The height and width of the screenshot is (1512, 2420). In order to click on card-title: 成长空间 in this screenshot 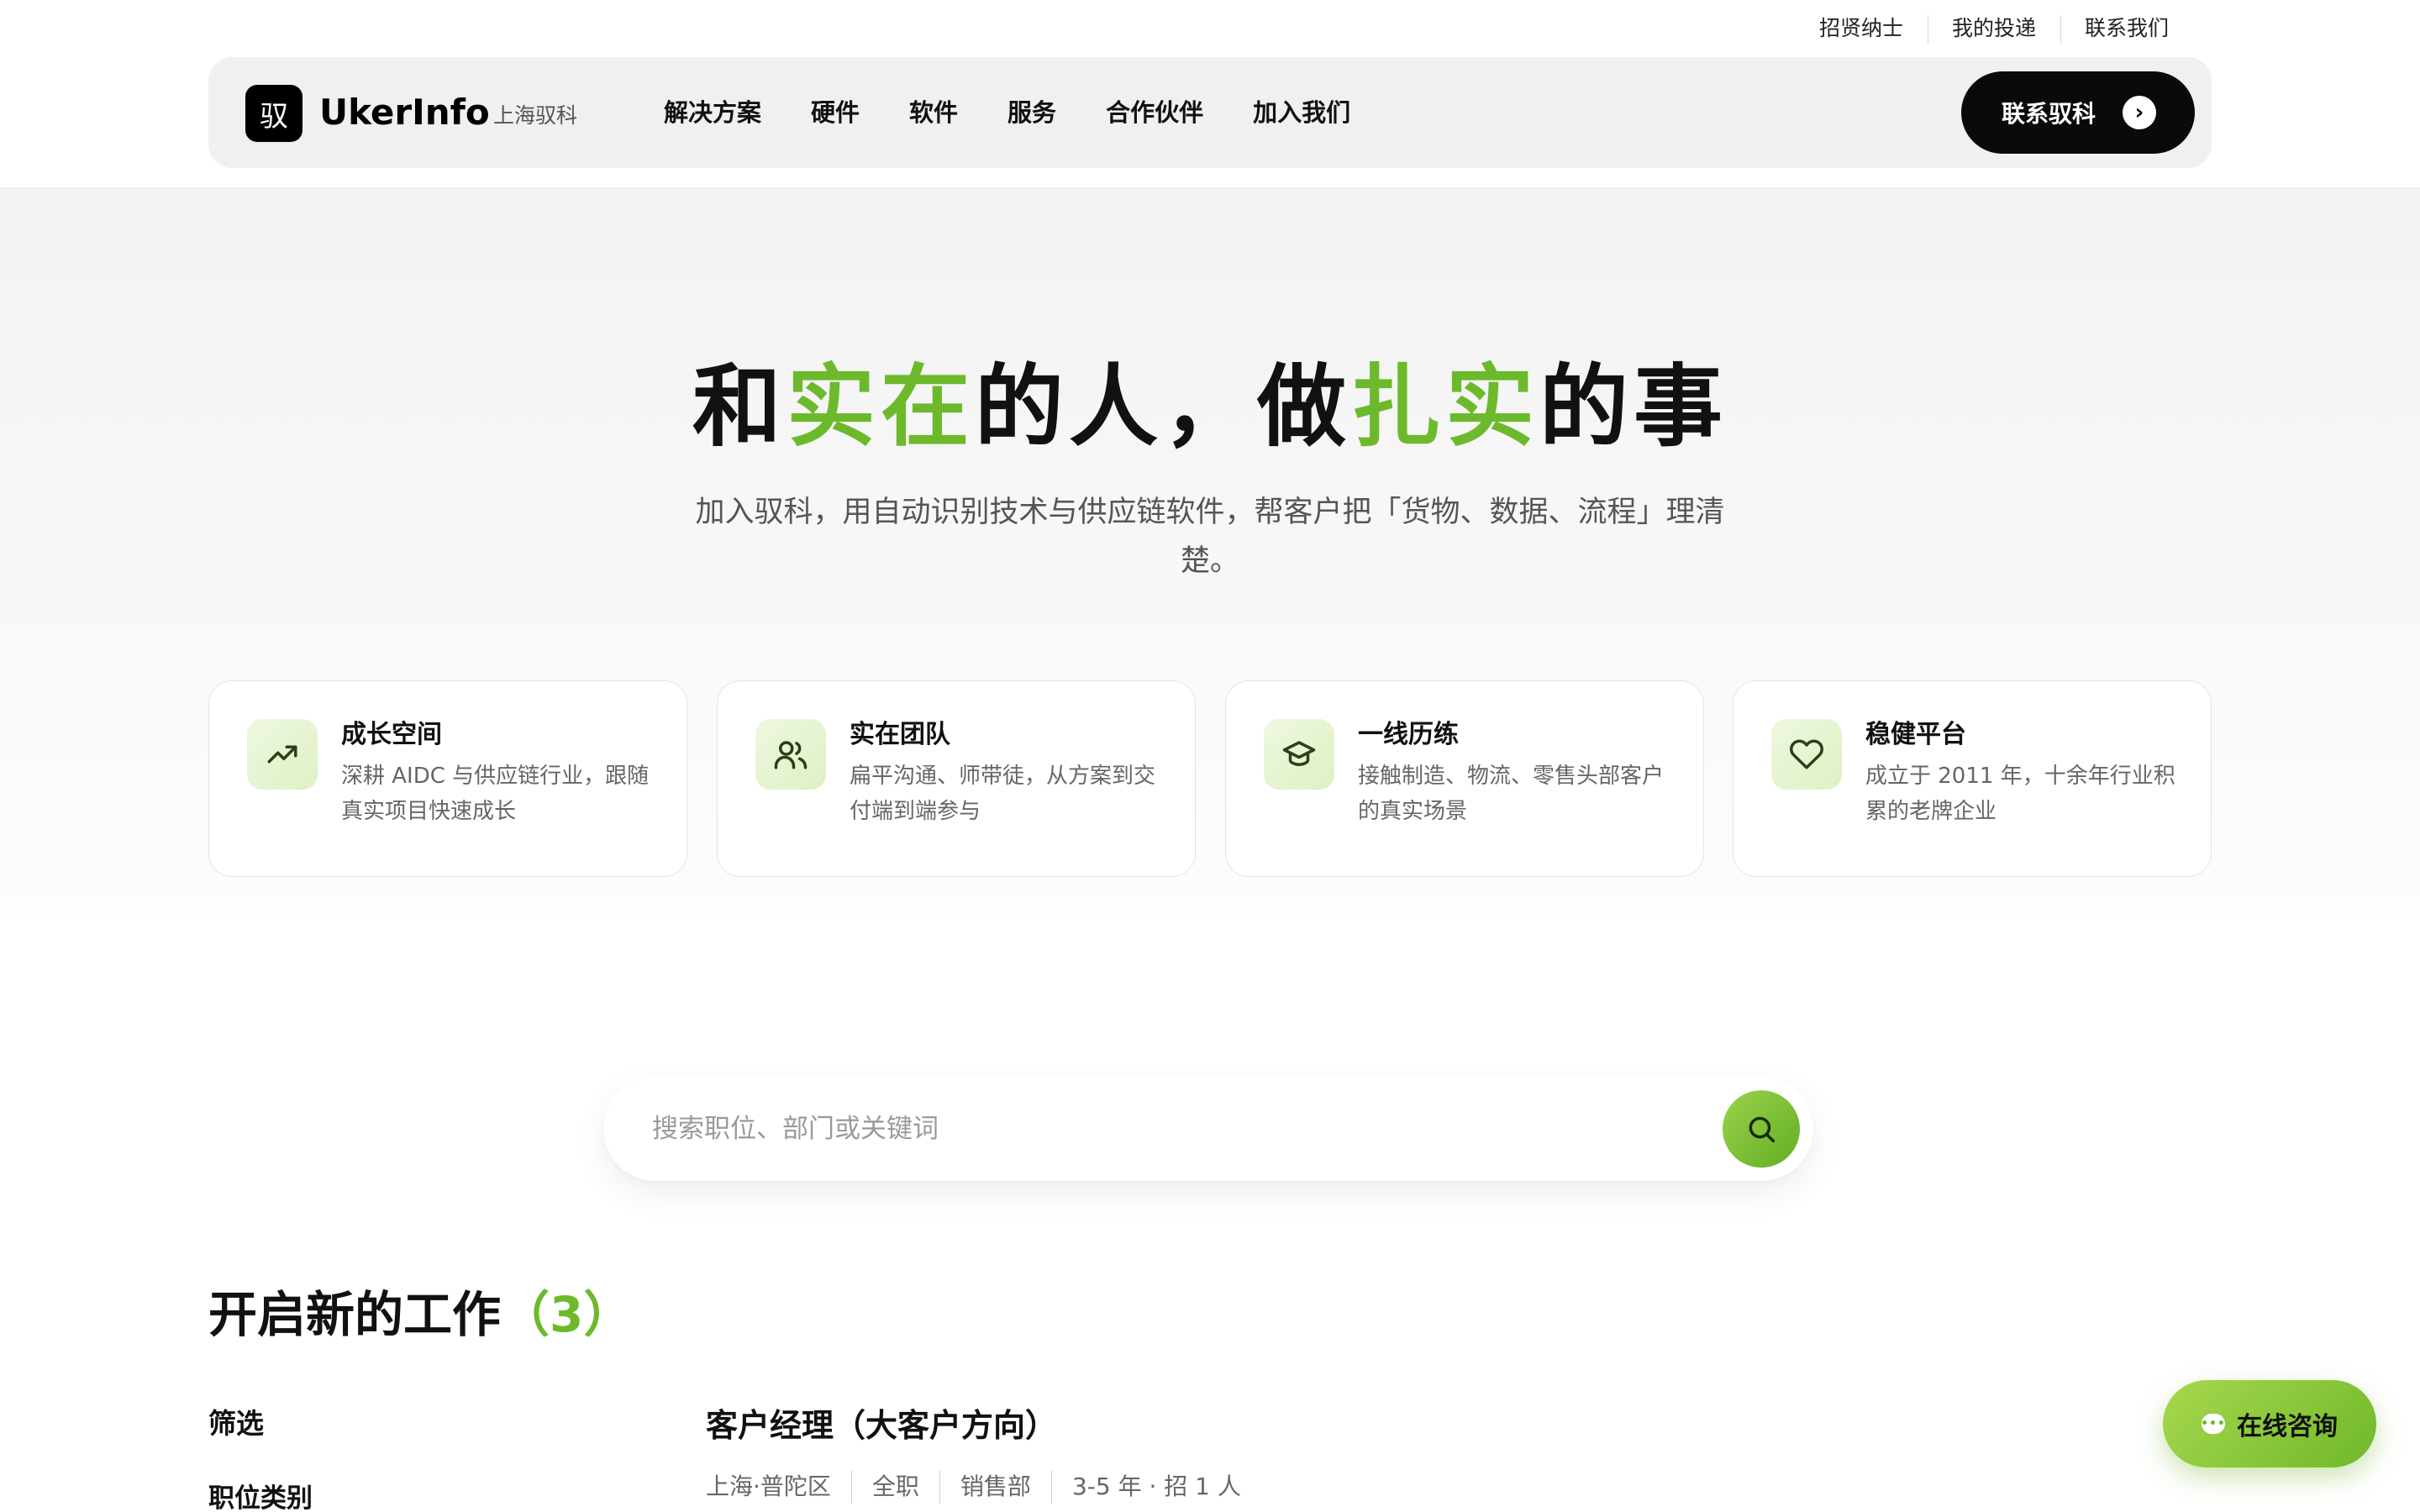, I will do `click(391, 734)`.